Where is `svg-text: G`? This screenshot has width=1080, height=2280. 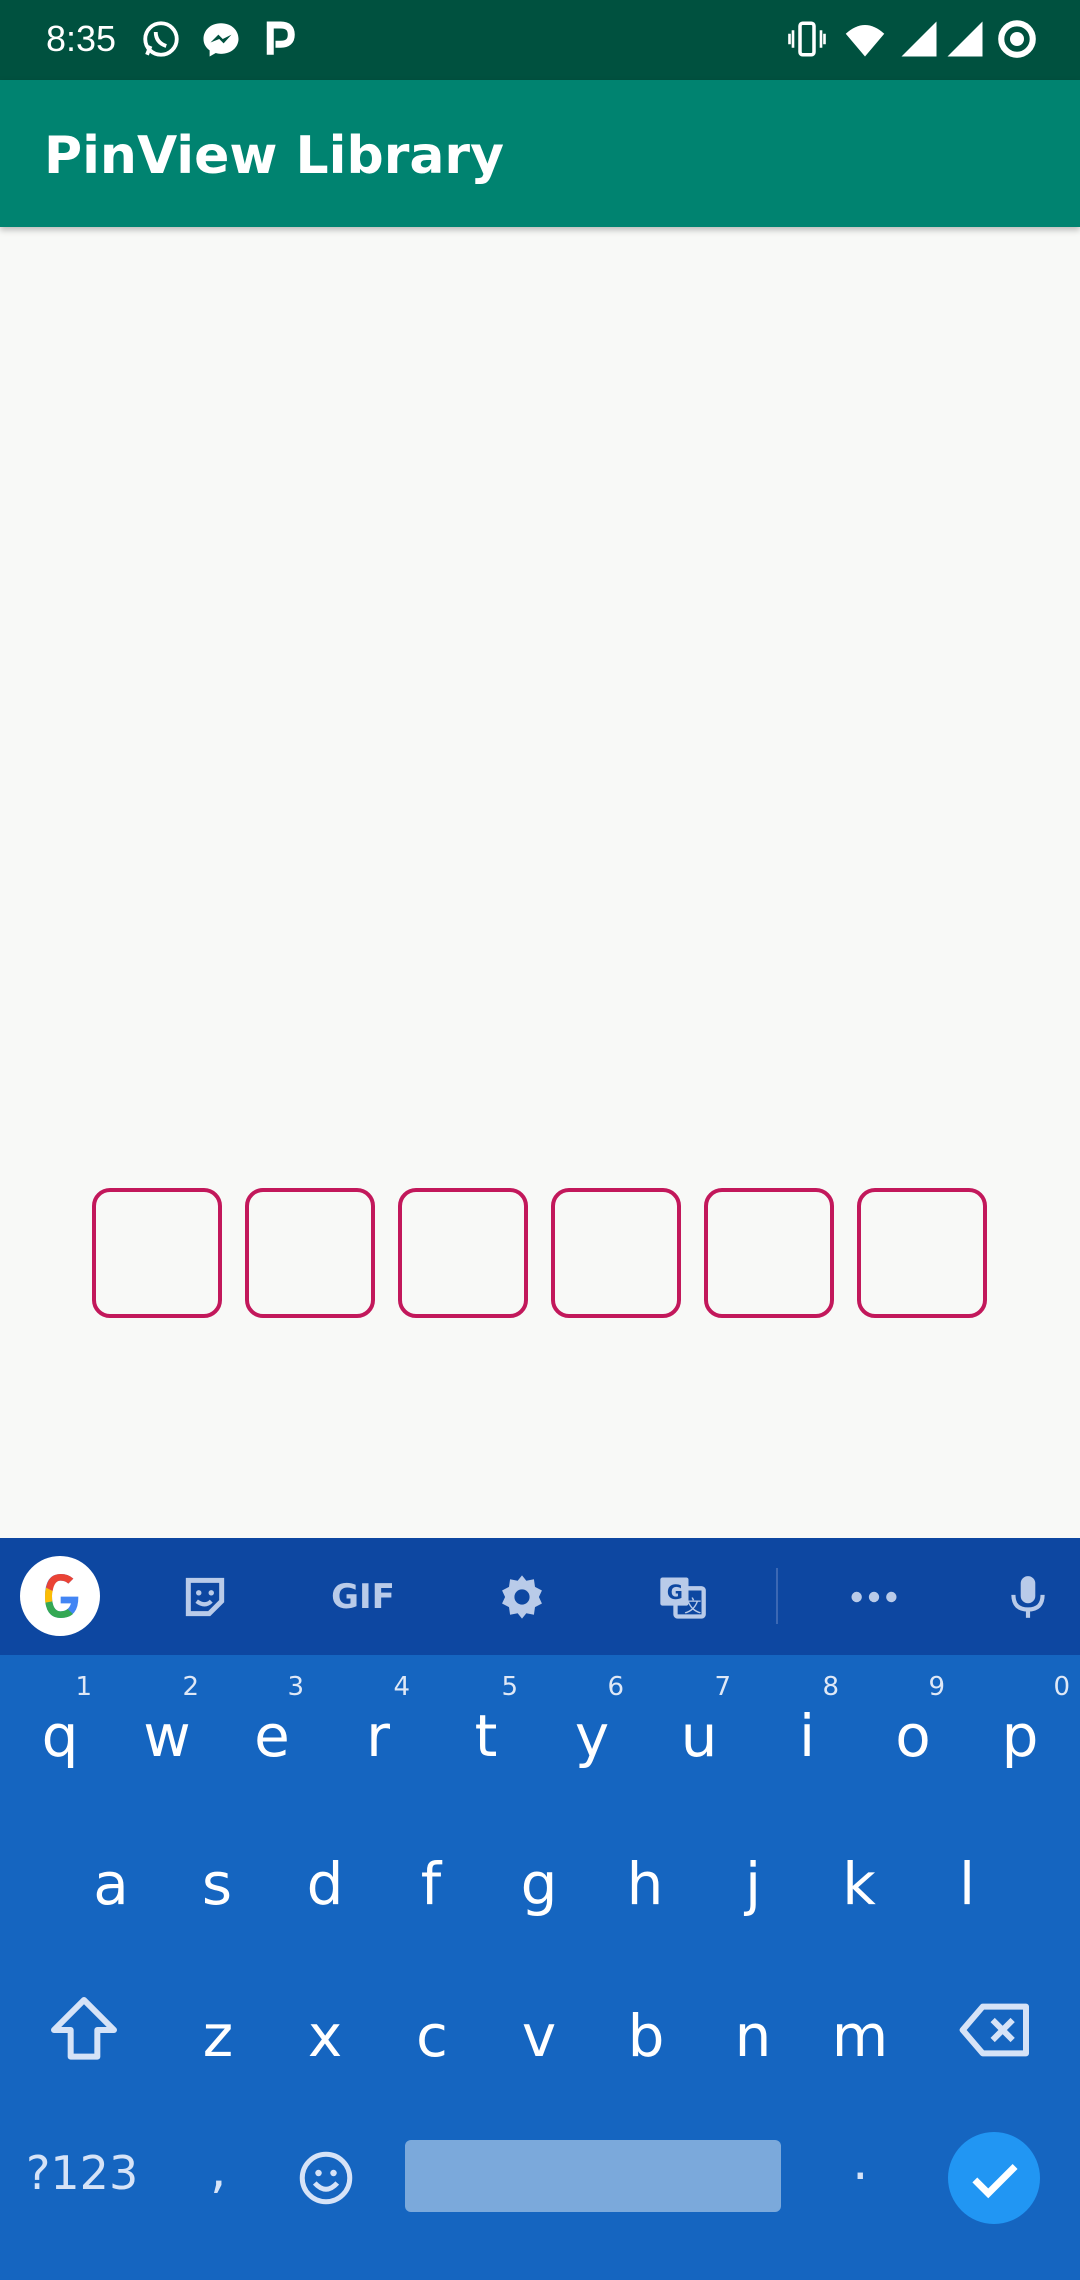
svg-text: G is located at coordinates (675, 1592).